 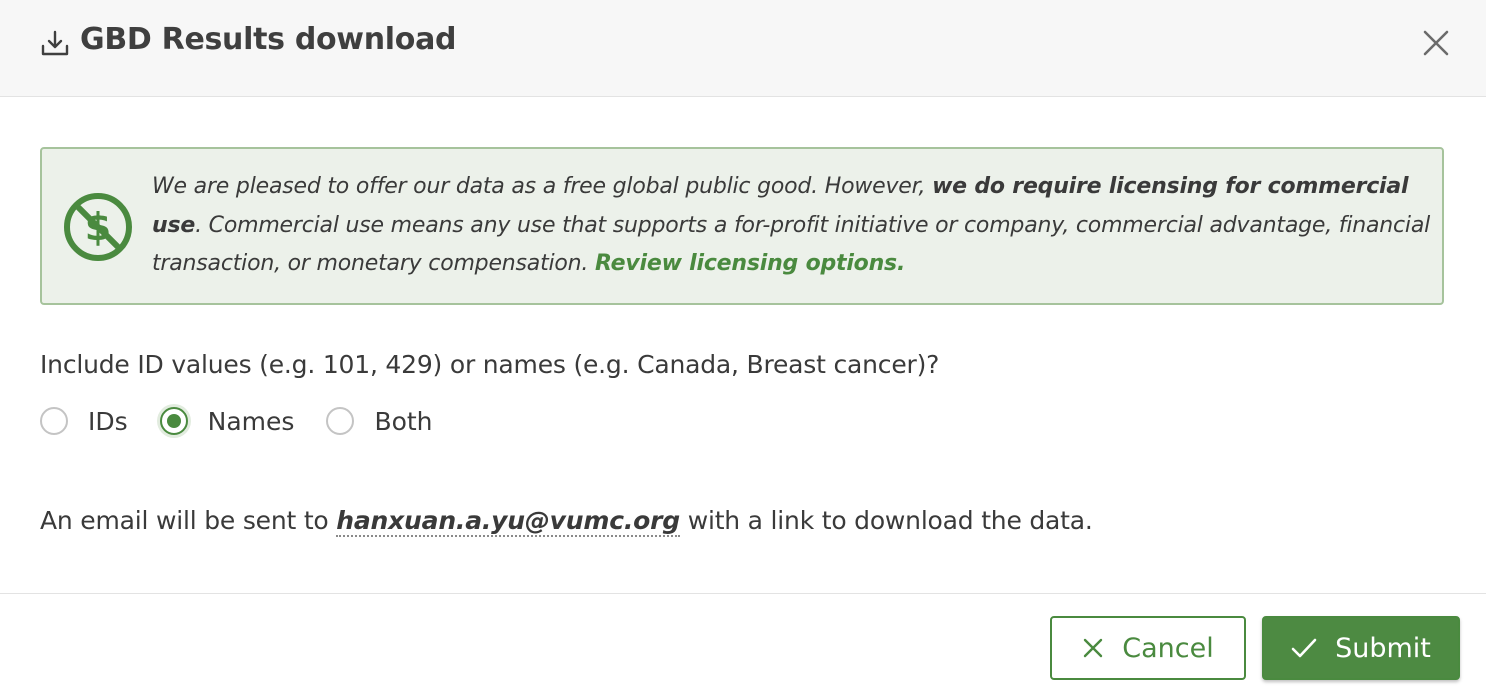 I want to click on radio-ids-label: IDs, so click(x=108, y=421).